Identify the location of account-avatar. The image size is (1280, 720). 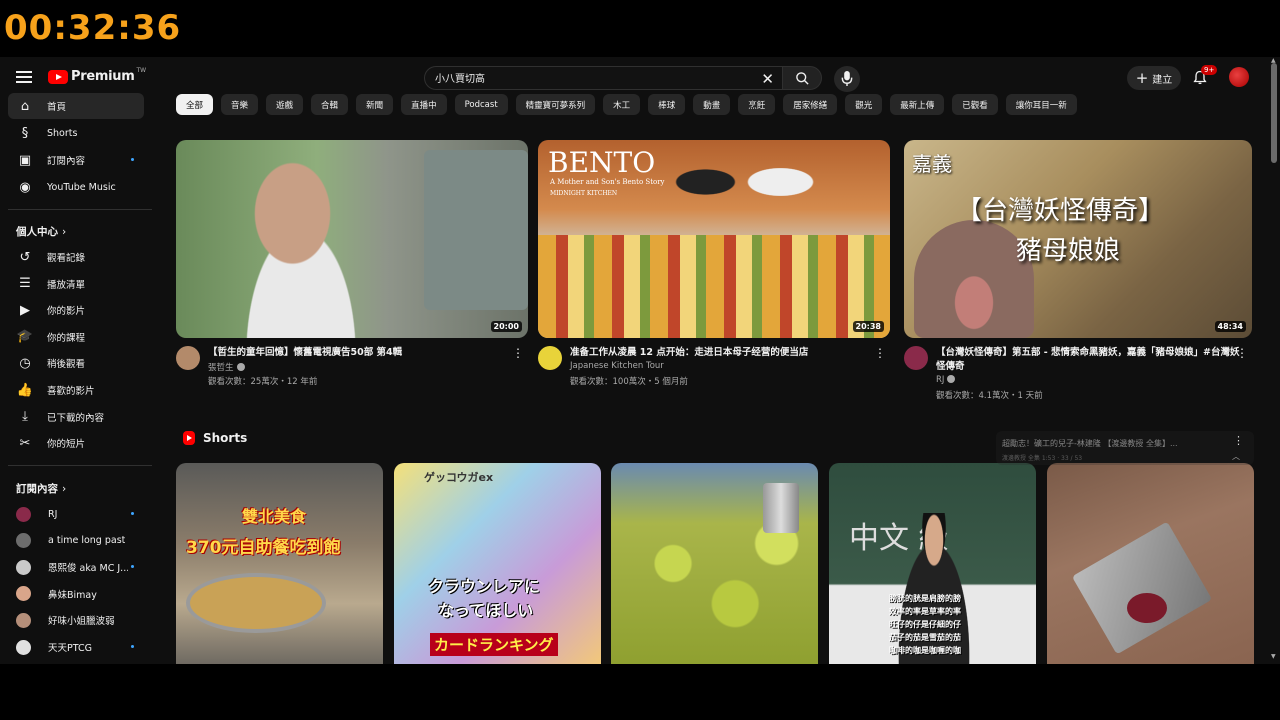
(1239, 77).